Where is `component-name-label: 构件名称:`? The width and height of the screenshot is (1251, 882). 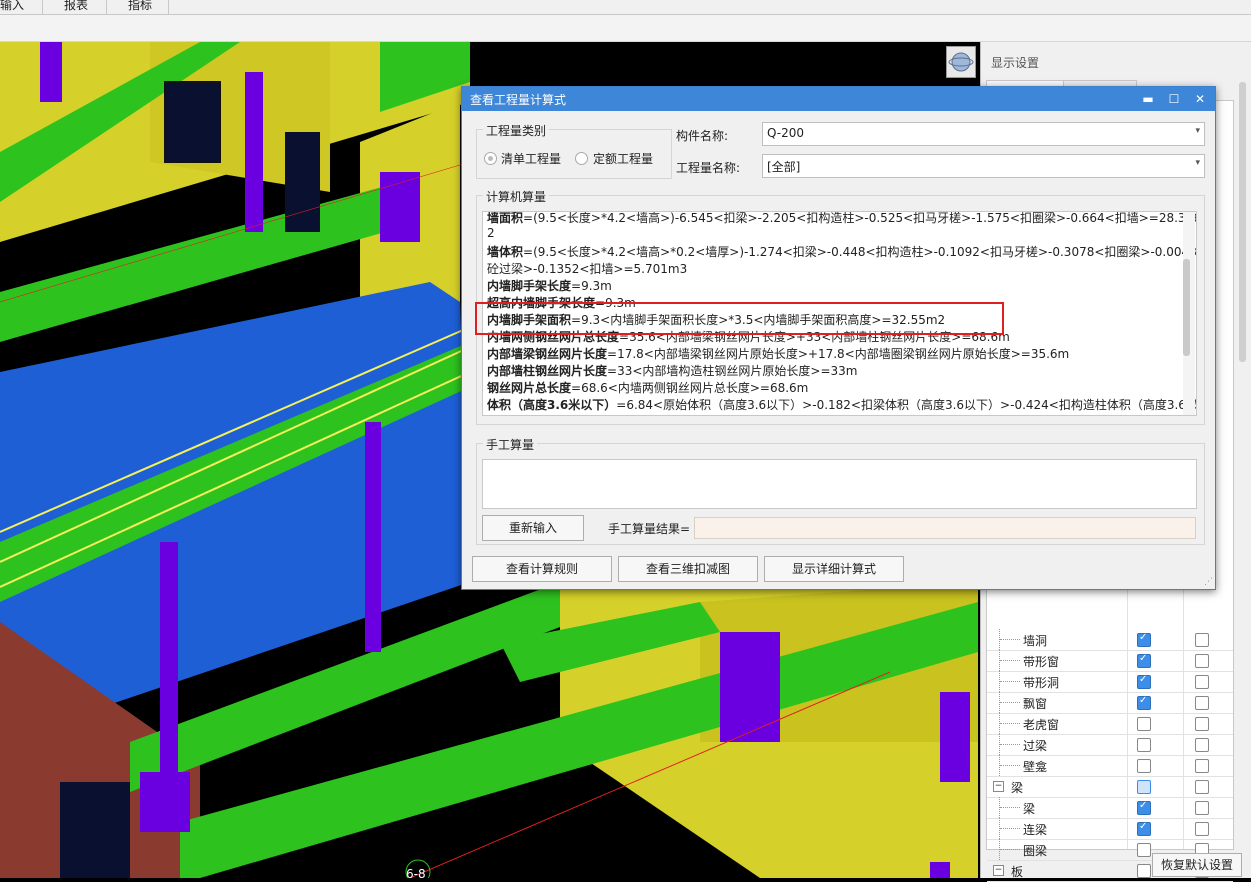
component-name-label: 构件名称: is located at coordinates (702, 136).